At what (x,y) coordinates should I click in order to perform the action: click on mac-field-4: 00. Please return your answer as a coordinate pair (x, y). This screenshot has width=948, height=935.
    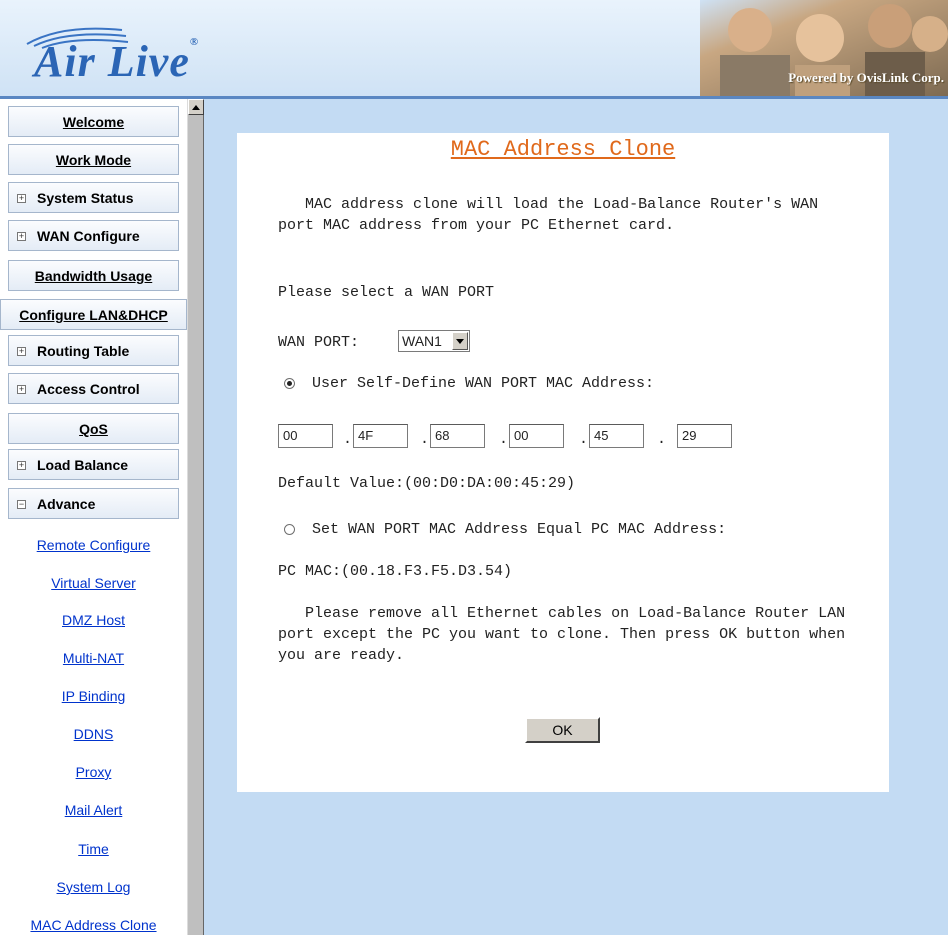
    Looking at the image, I should click on (536, 436).